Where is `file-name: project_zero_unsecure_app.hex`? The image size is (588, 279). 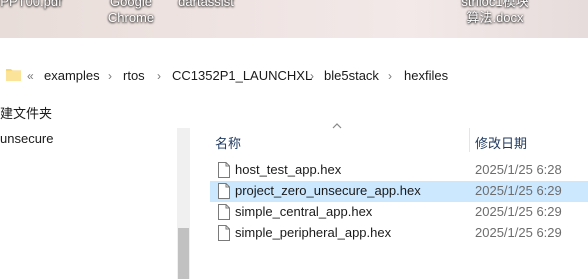 file-name: project_zero_unsecure_app.hex is located at coordinates (328, 190).